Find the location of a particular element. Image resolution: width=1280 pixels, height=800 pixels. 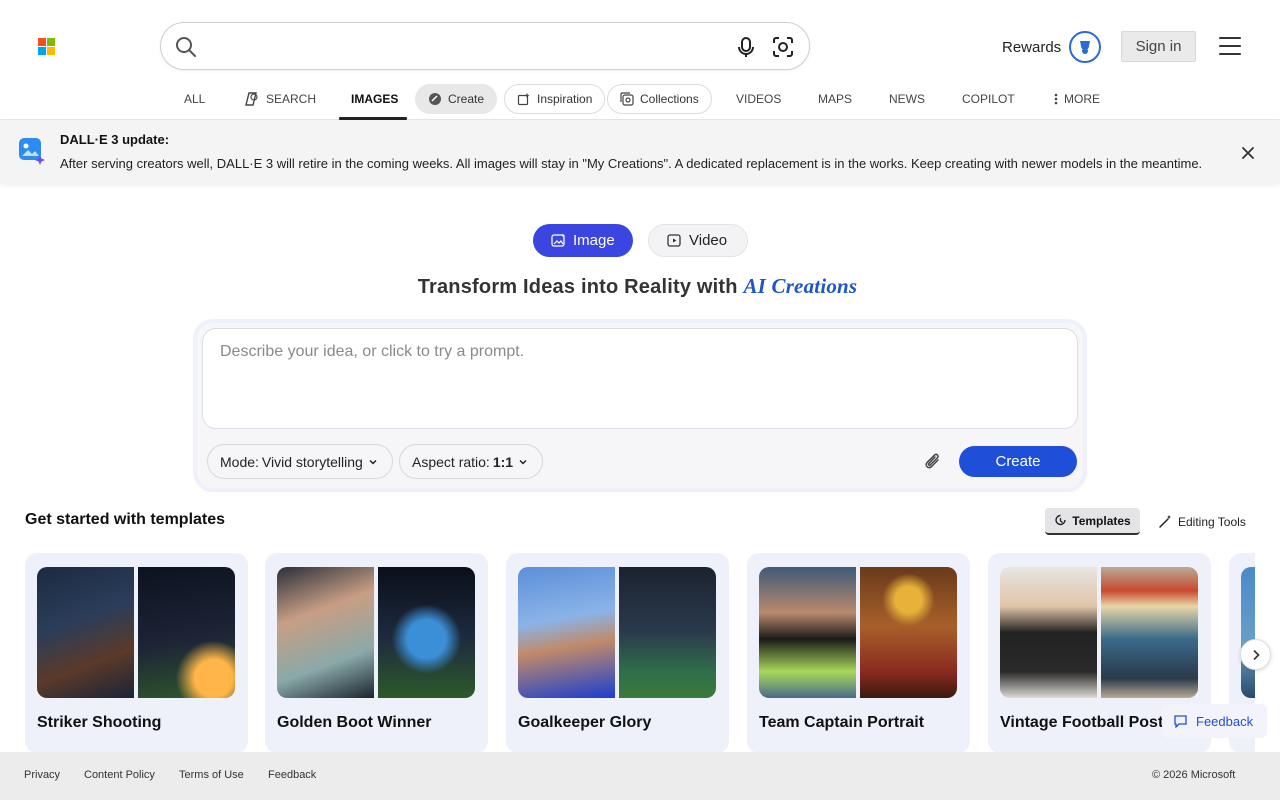

hamburger-menu-icon is located at coordinates (1230, 46).